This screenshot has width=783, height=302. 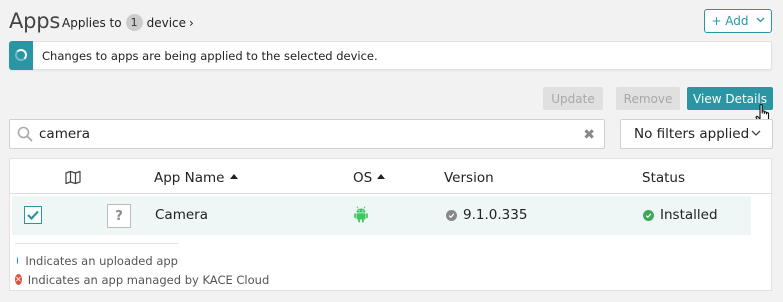 I want to click on map-icon, so click(x=73, y=177).